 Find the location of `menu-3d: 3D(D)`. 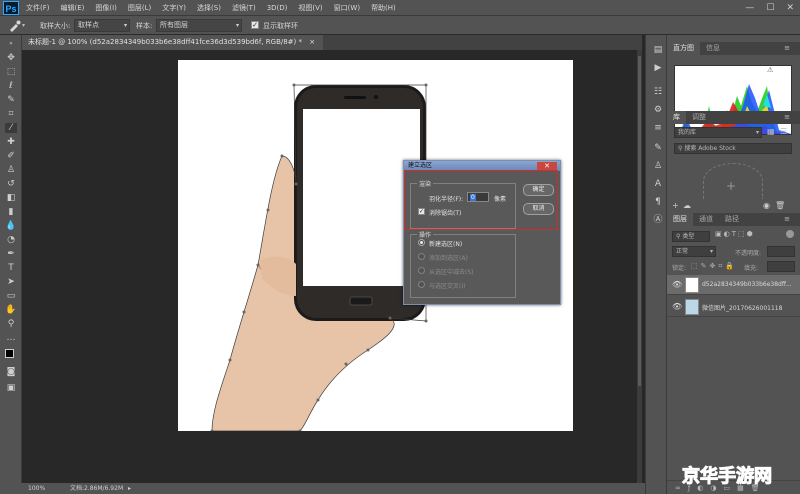

menu-3d: 3D(D) is located at coordinates (277, 8).